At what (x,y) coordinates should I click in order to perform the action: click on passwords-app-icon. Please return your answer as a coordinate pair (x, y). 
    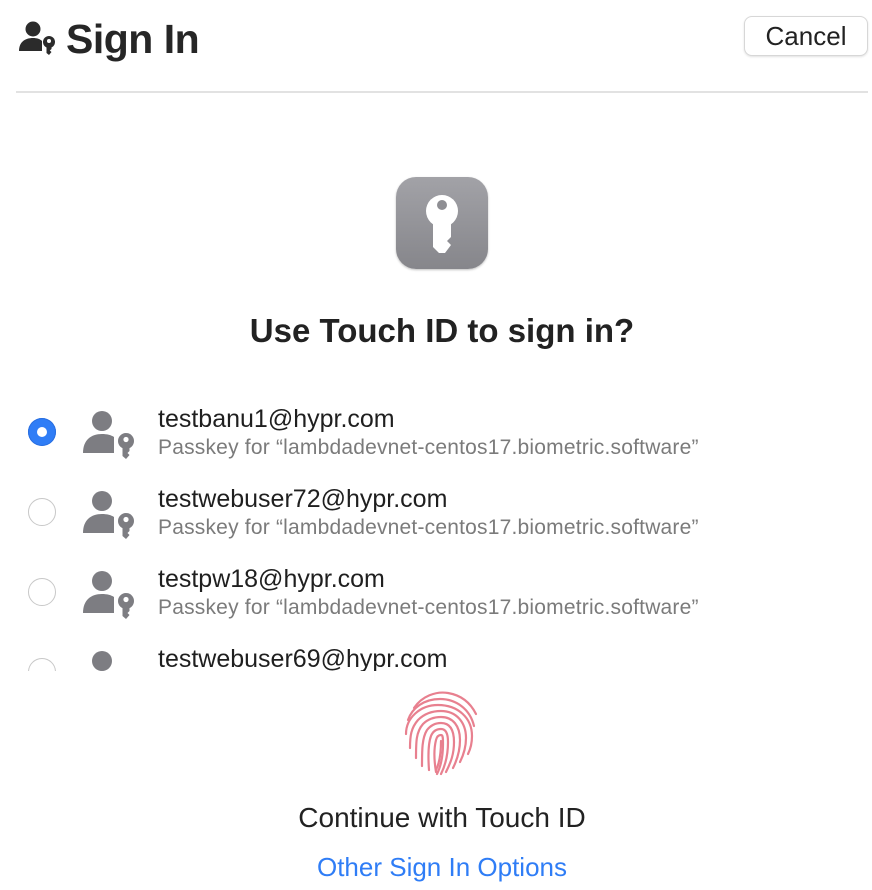
    Looking at the image, I should click on (442, 223).